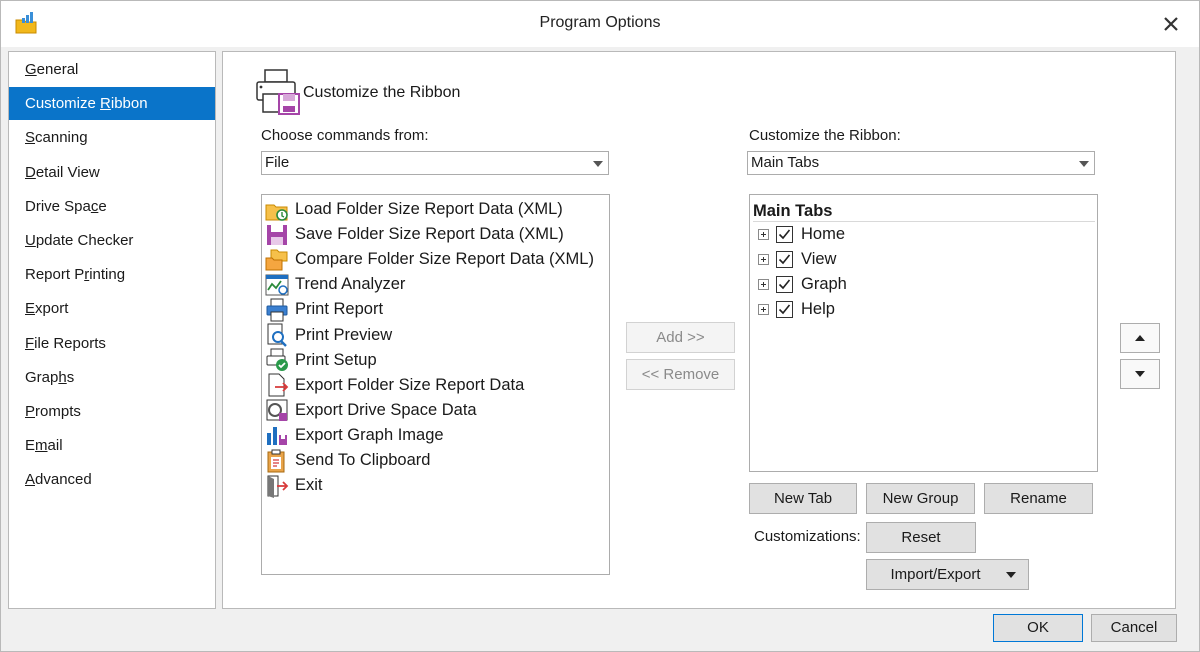 The width and height of the screenshot is (1200, 652). Describe the element at coordinates (112, 206) in the screenshot. I see `nav-item: Drive Space` at that location.